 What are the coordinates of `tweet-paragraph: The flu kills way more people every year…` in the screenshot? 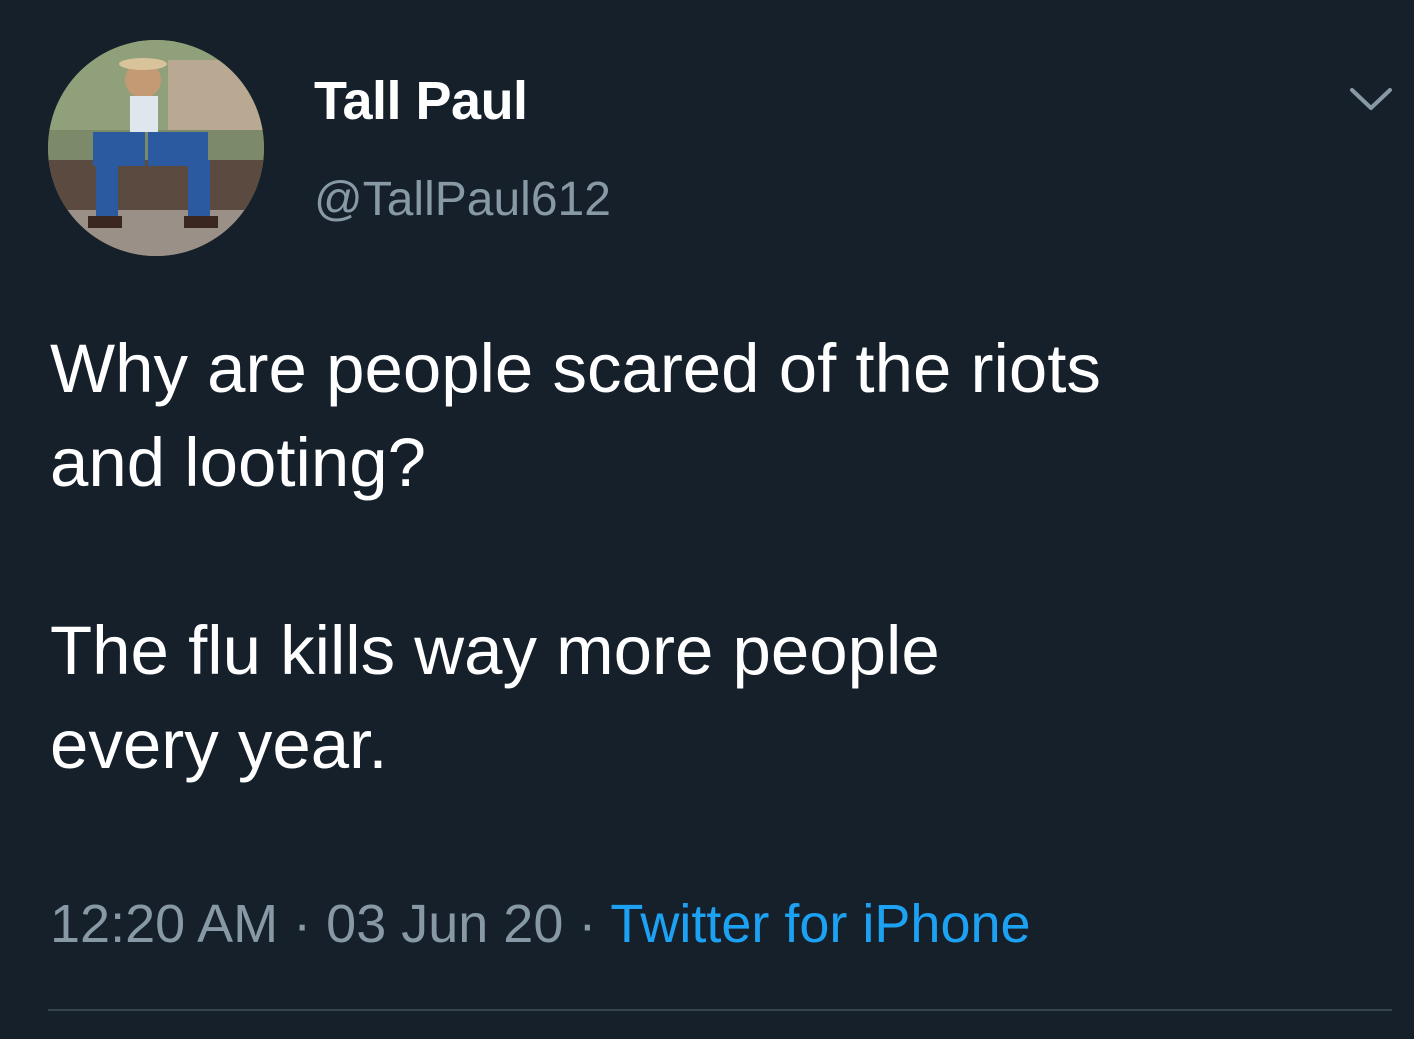 It's located at (495, 697).